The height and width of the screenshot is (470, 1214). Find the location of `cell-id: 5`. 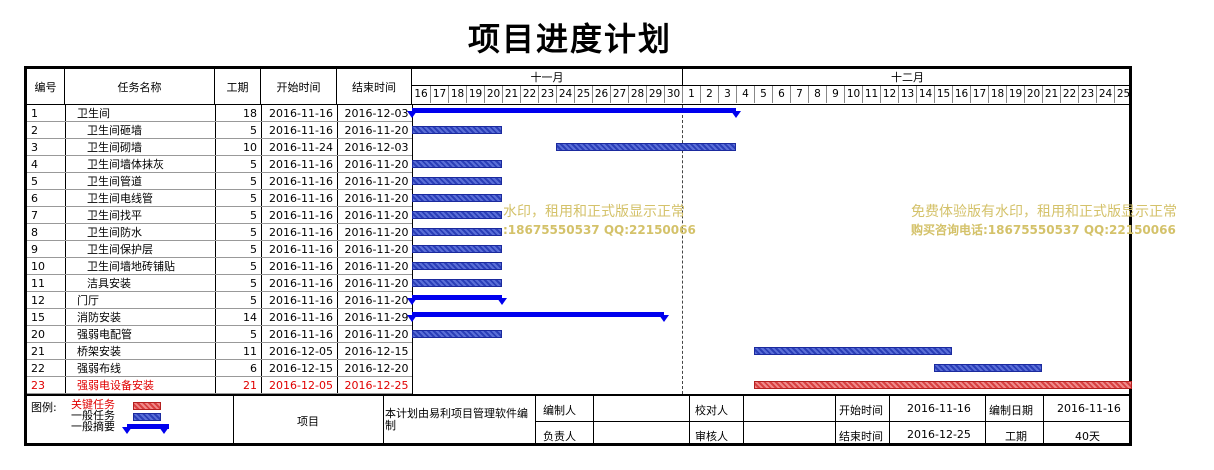

cell-id: 5 is located at coordinates (46, 181).